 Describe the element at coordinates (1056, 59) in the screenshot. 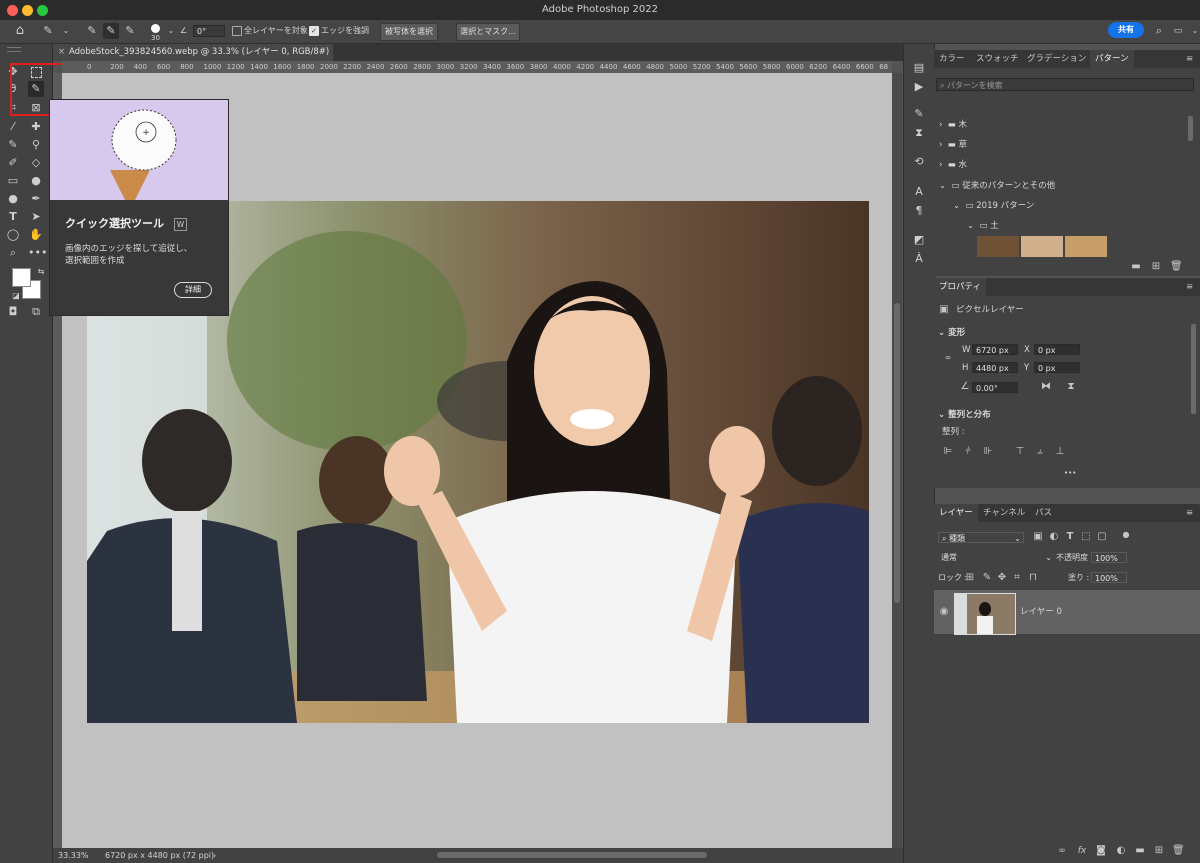

I see `tab-gradients: グラデーション` at that location.